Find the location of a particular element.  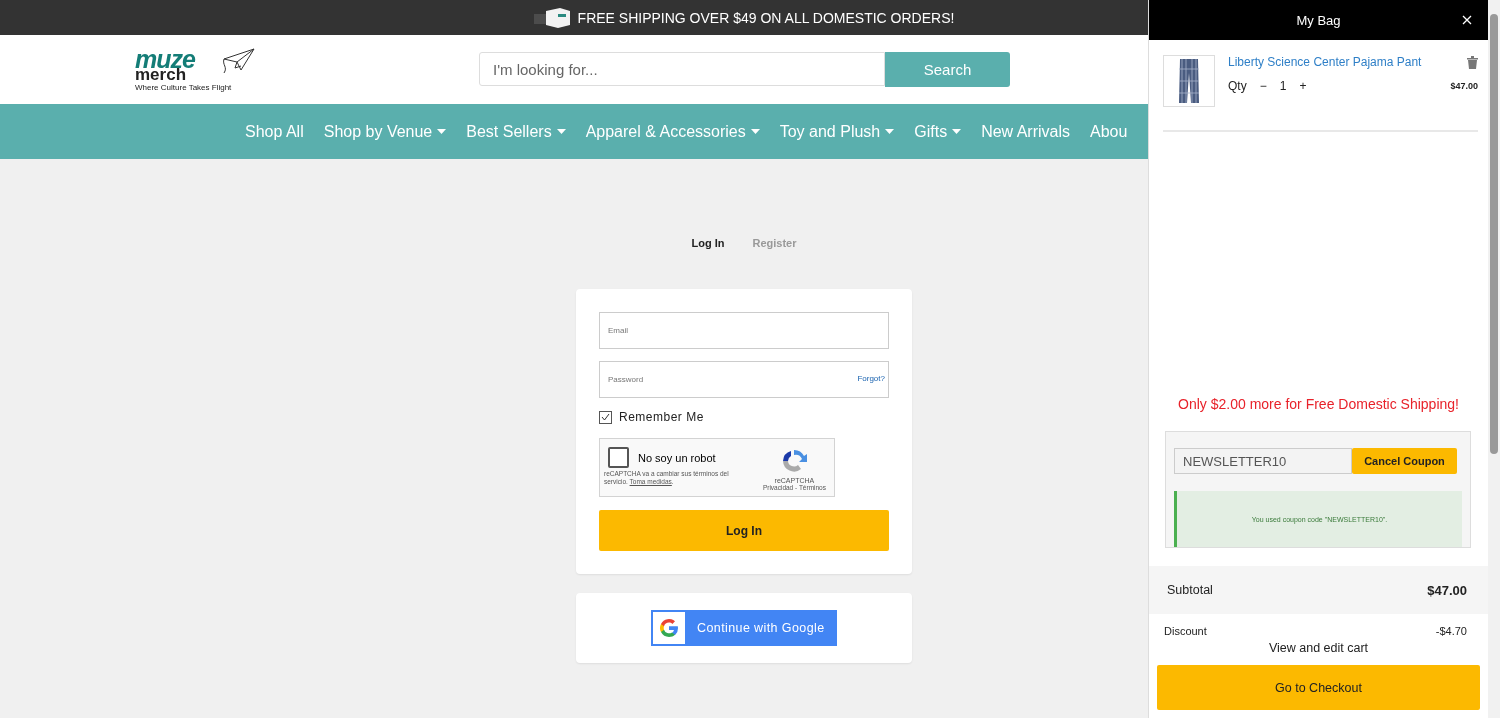

product-link: Liberty Science Center Pajama Pant is located at coordinates (1325, 62).